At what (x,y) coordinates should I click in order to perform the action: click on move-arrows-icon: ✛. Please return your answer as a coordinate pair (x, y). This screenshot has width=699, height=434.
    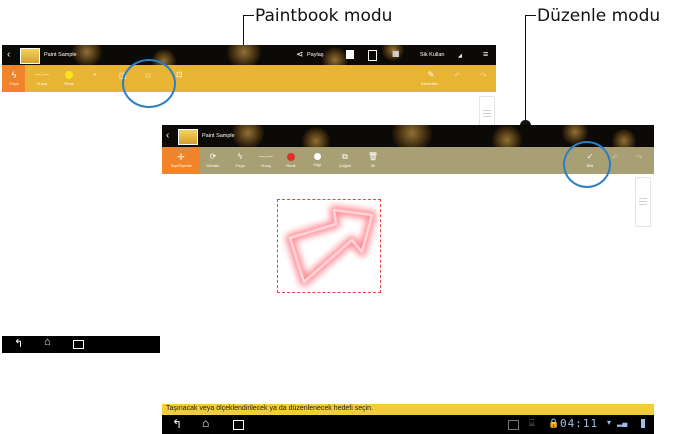
    Looking at the image, I should click on (181, 157).